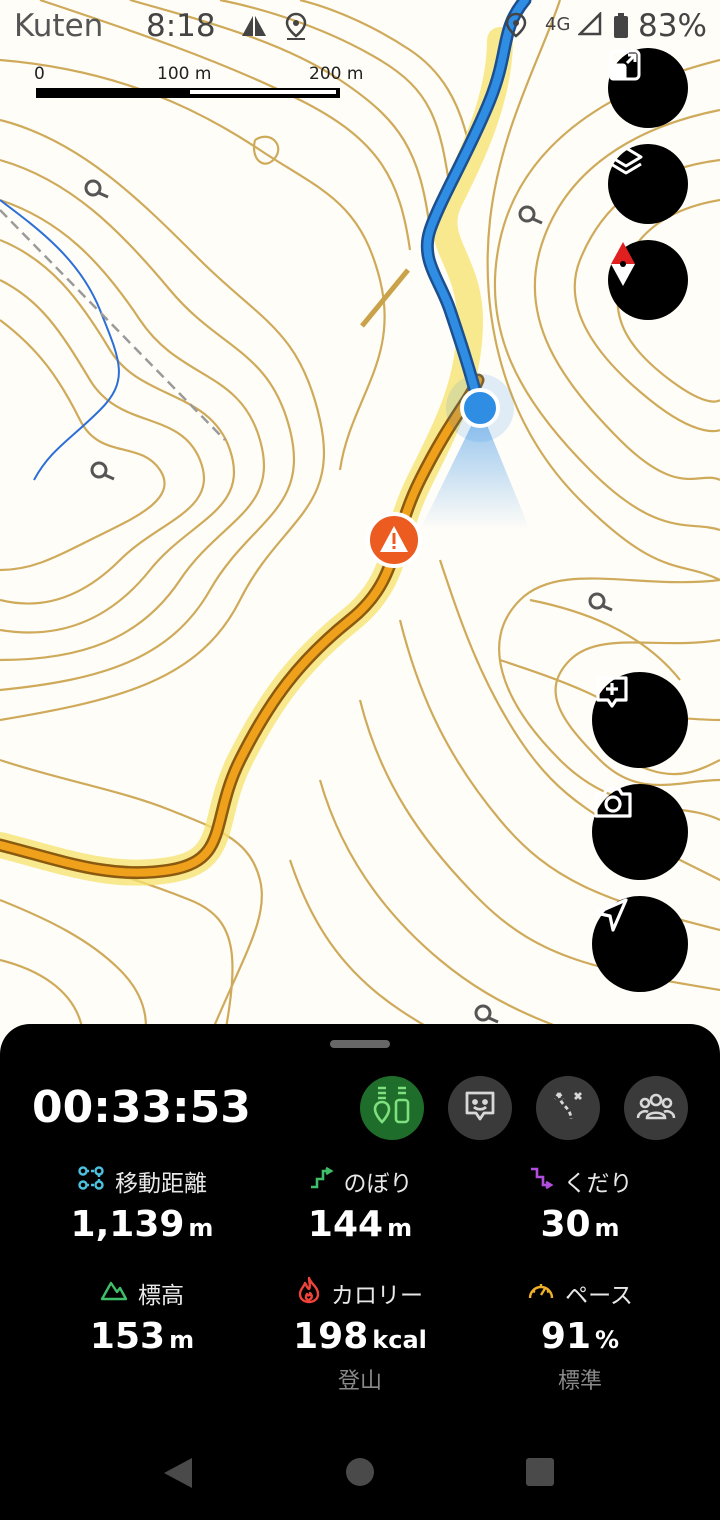 This screenshot has height=1520, width=720. Describe the element at coordinates (336, 74) in the screenshot. I see `scale-label-200: 200 m` at that location.